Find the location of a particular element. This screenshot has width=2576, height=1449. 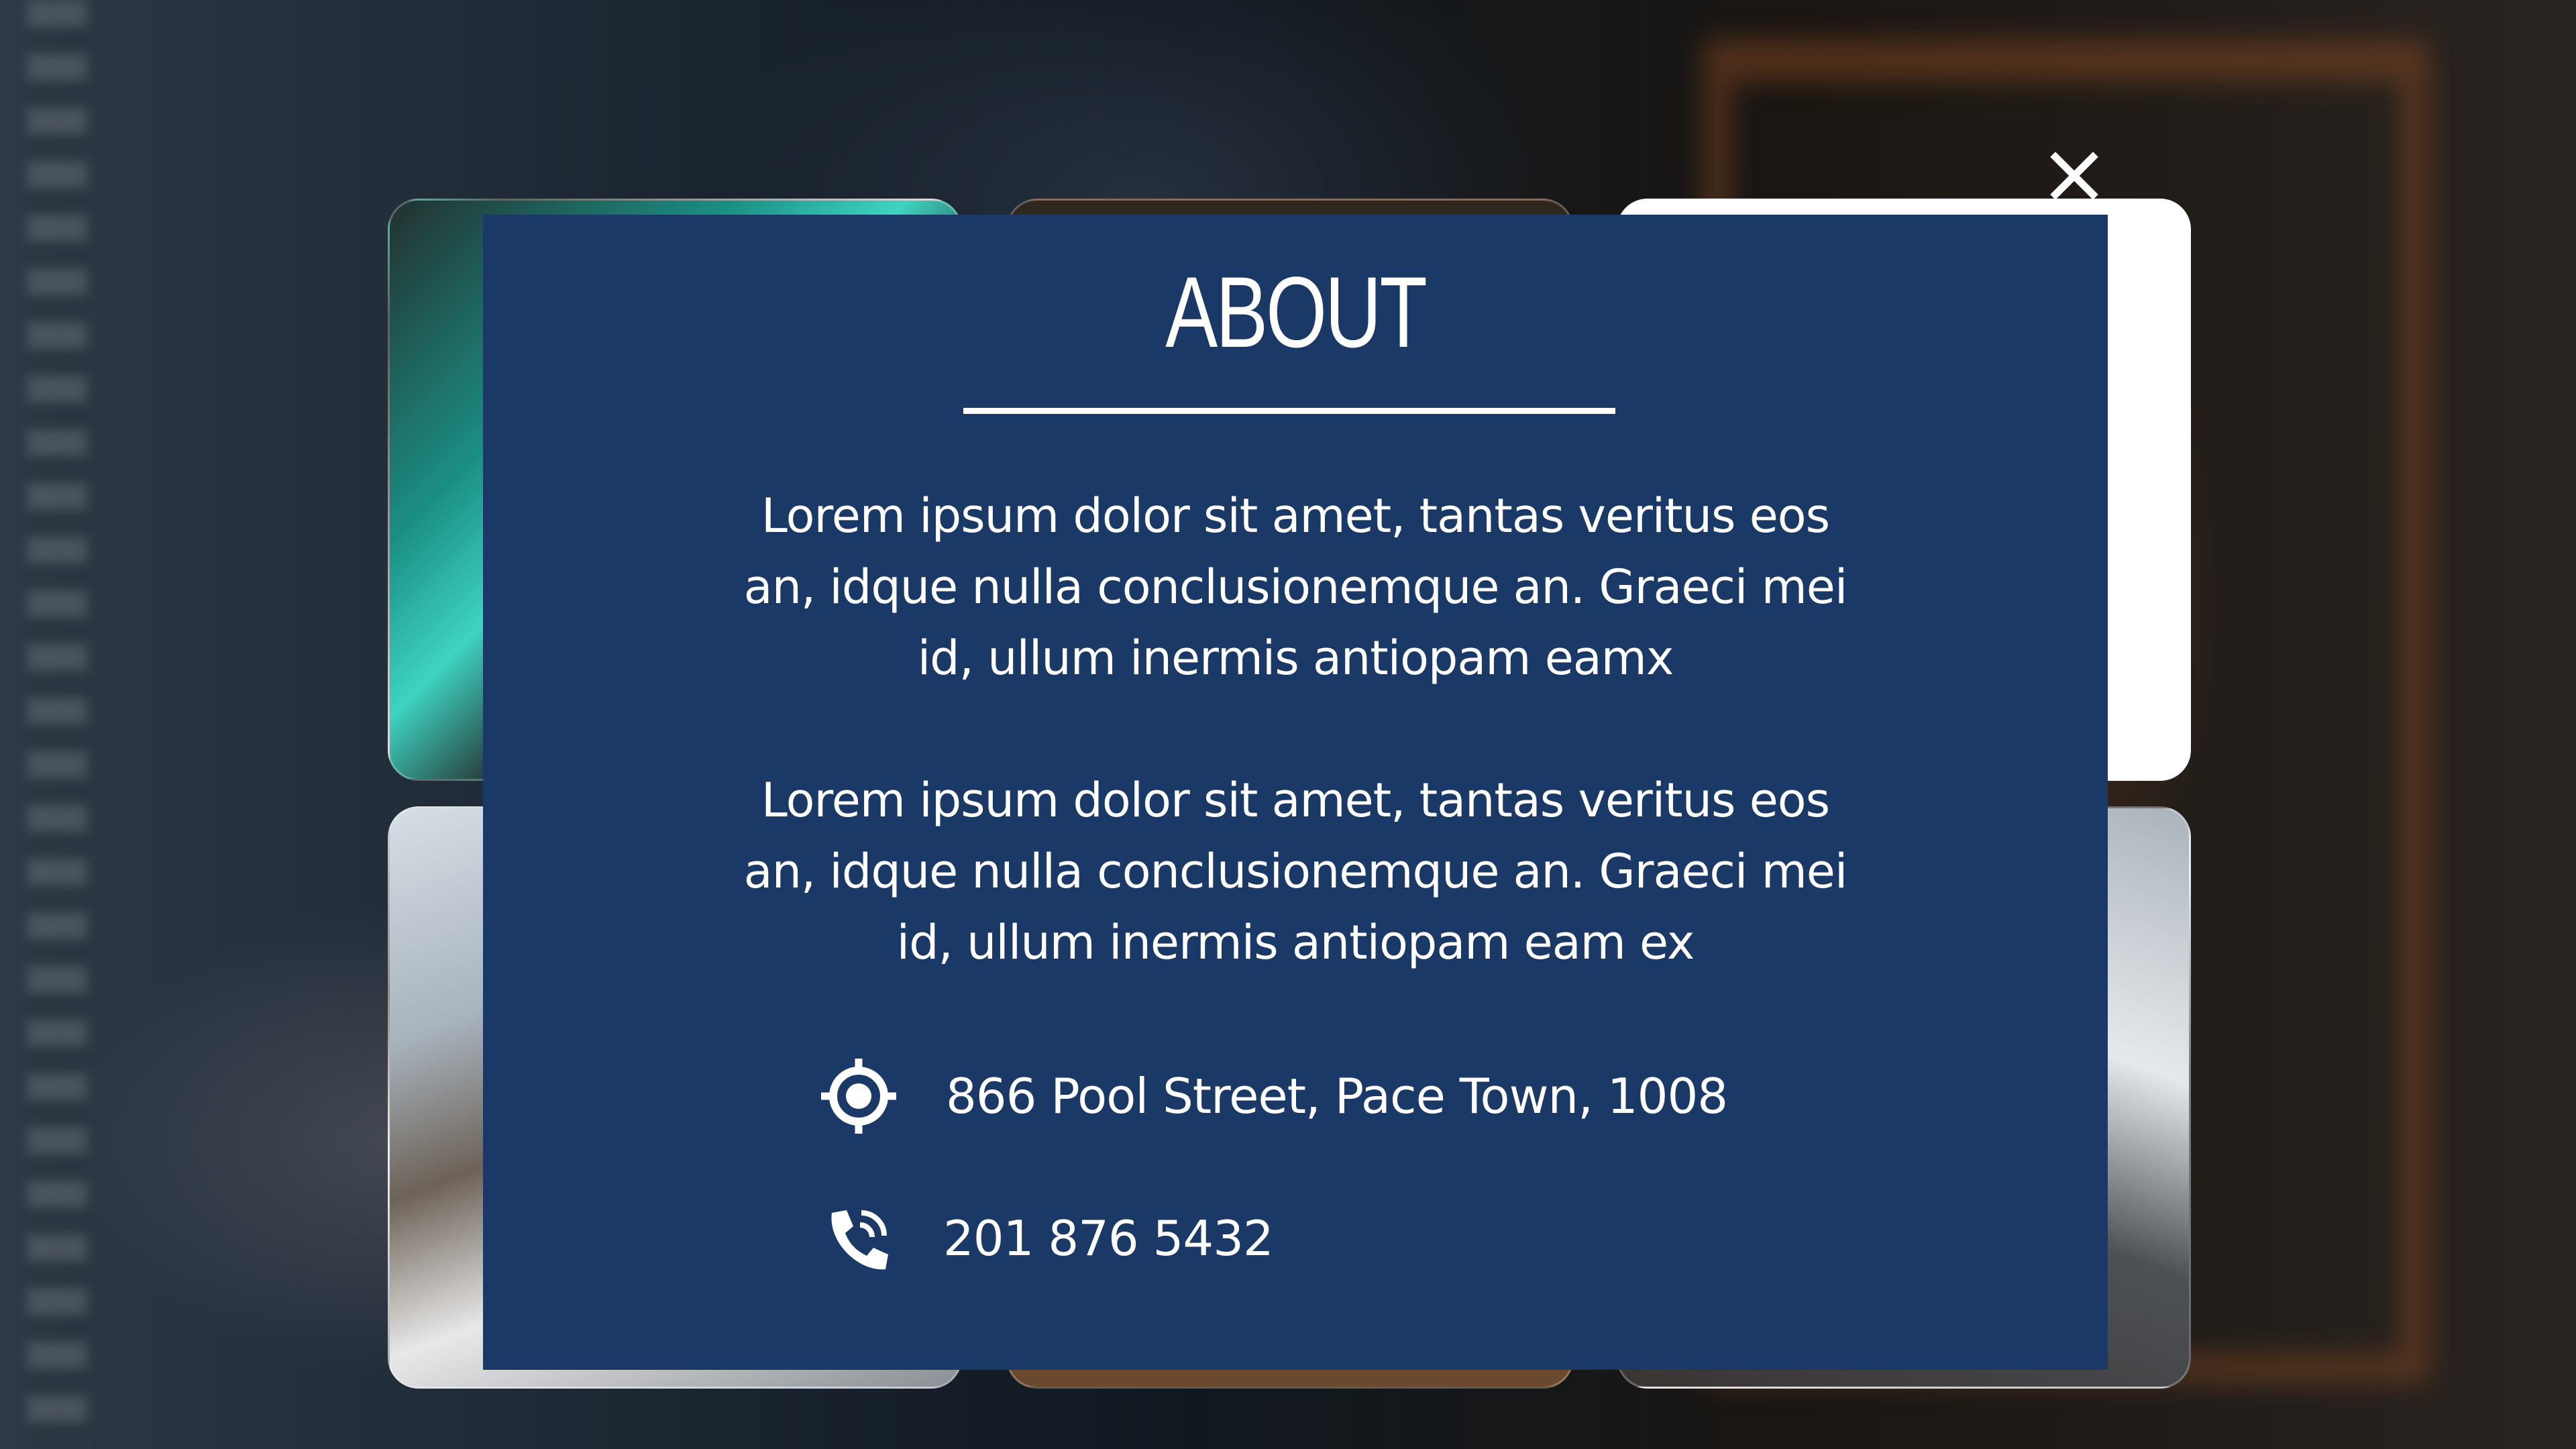

title-divider is located at coordinates (1289, 411).